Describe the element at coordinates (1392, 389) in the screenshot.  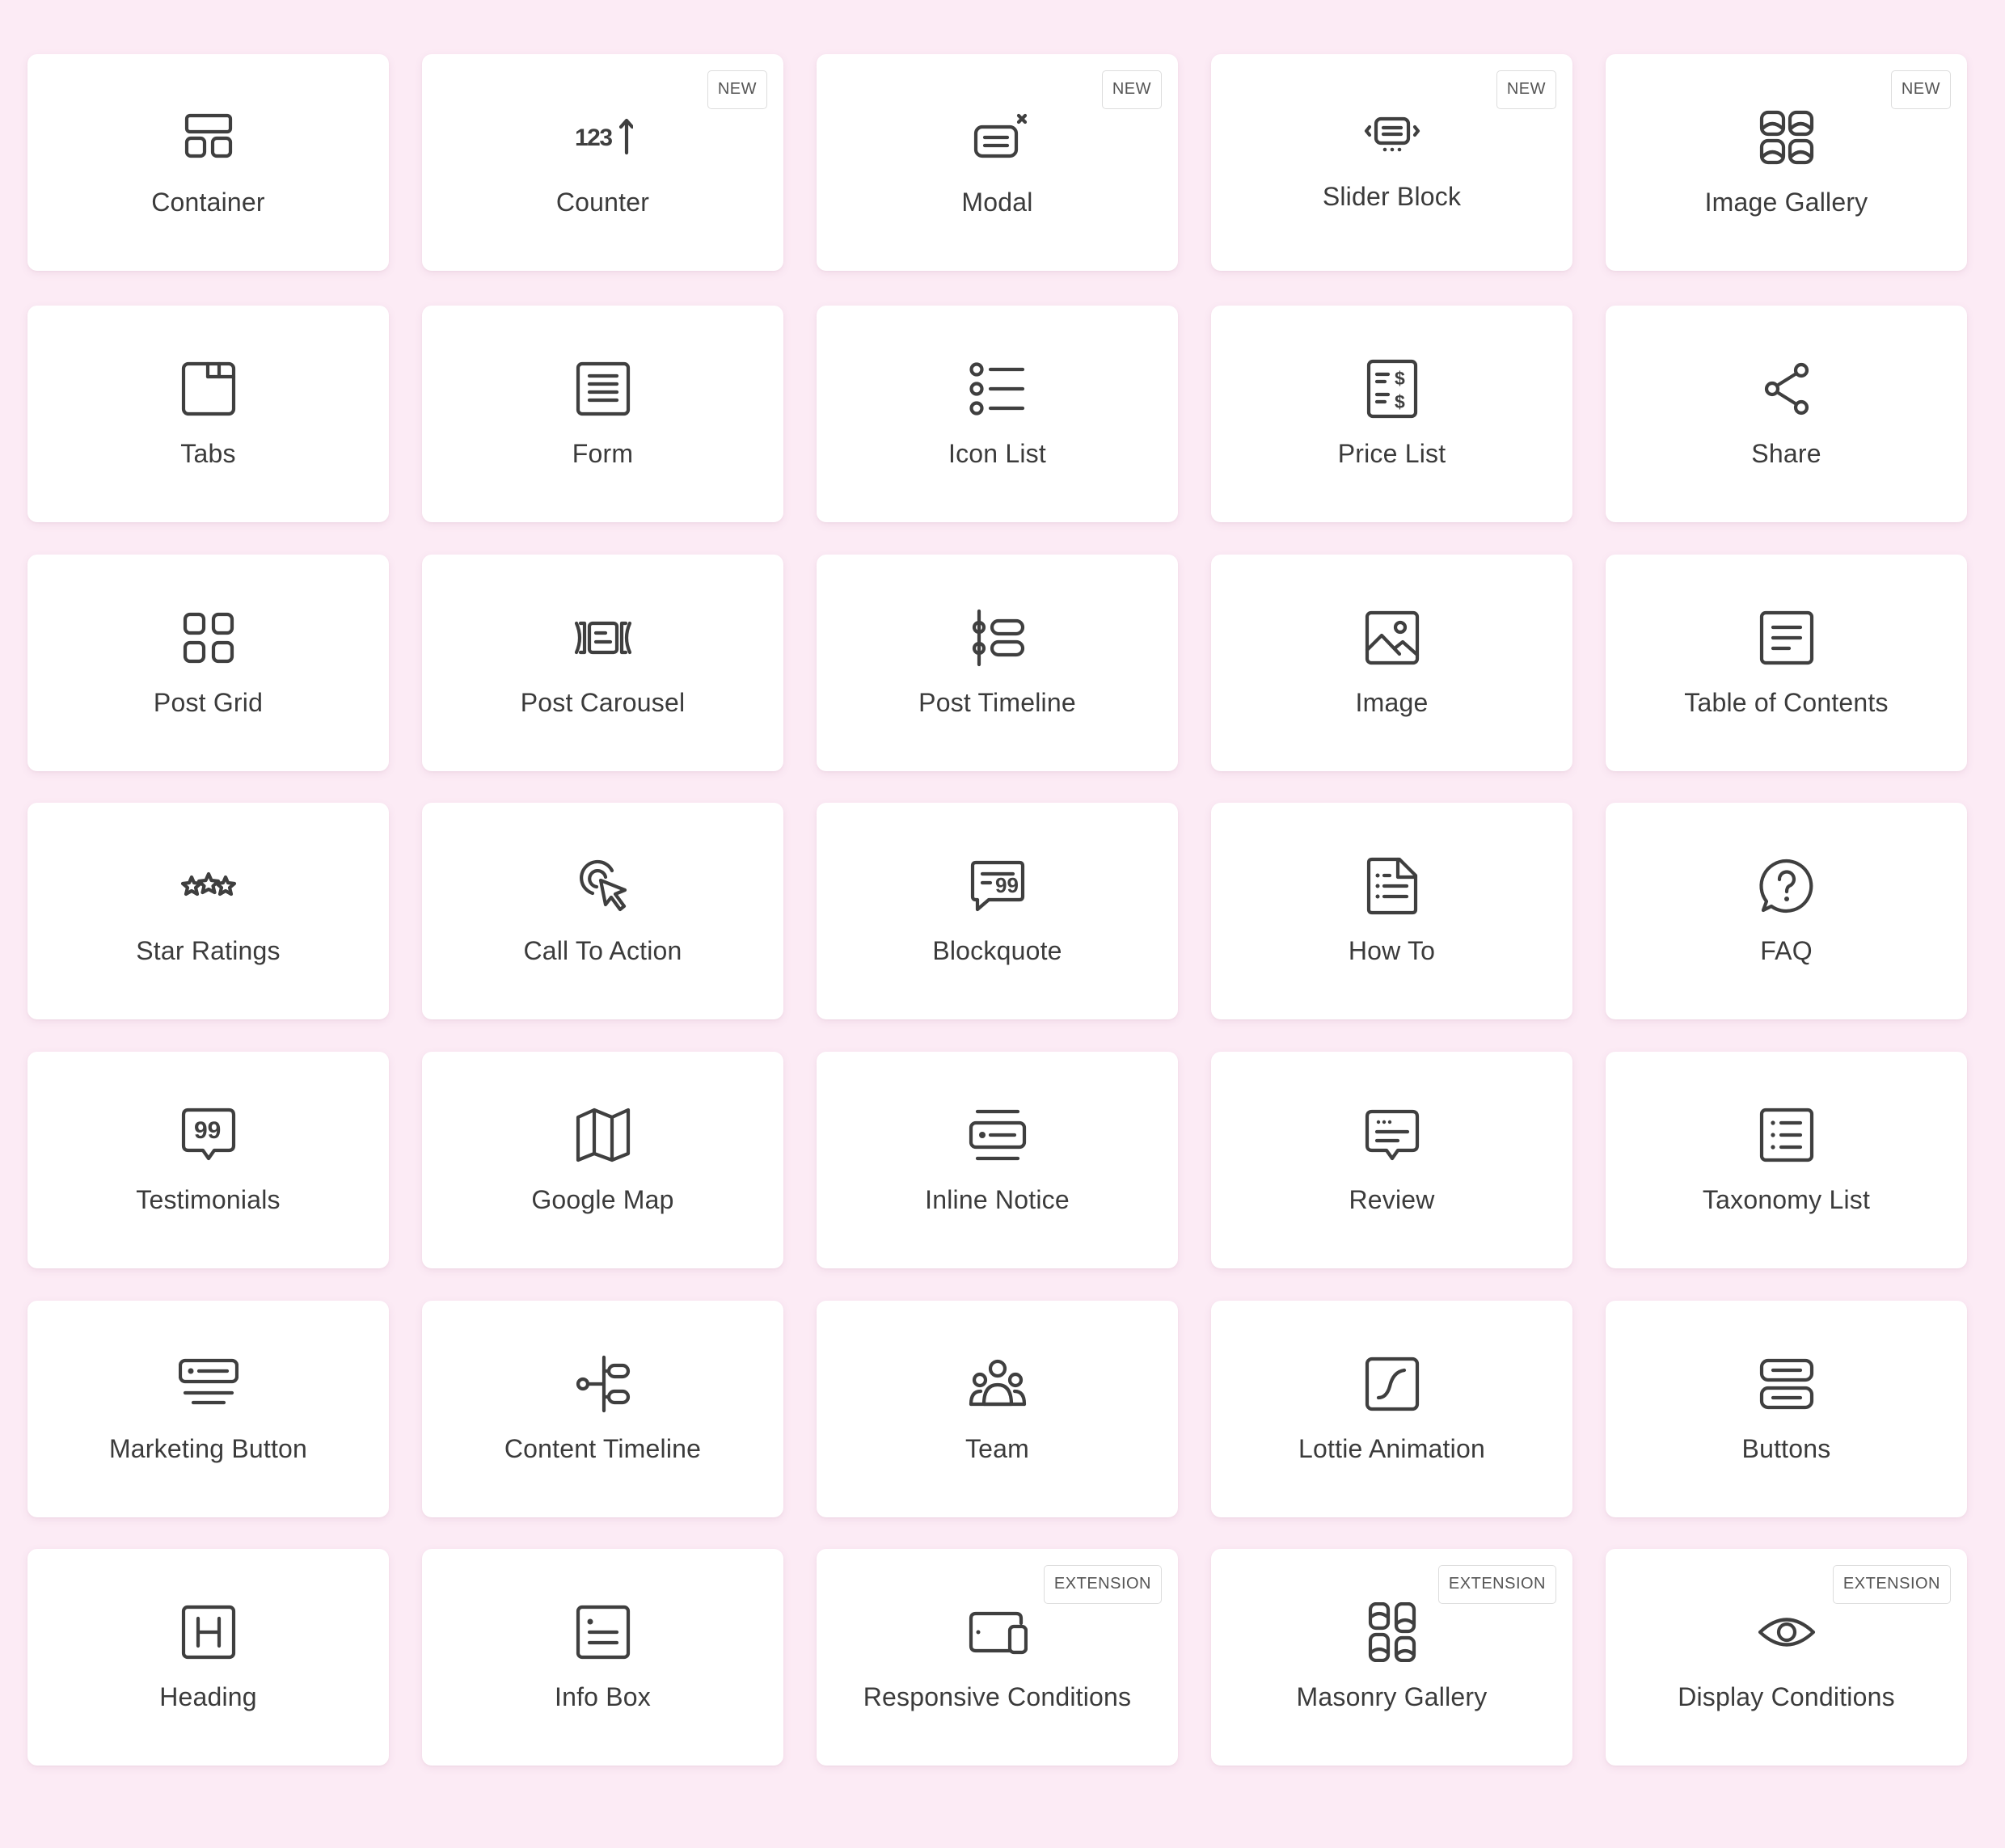
I see `price-list-icon: $ $` at that location.